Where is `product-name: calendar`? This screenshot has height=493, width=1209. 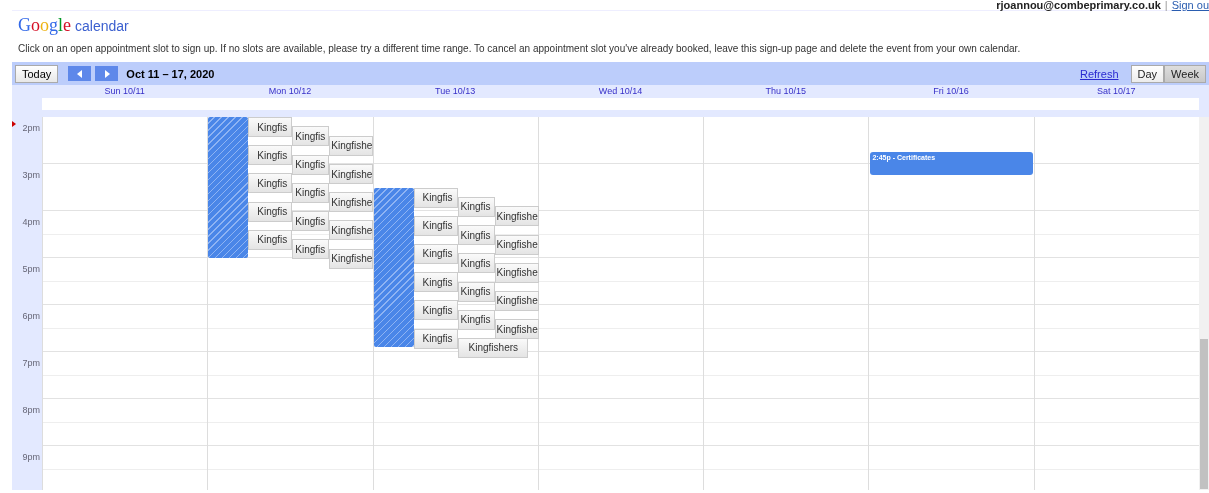
product-name: calendar is located at coordinates (102, 26).